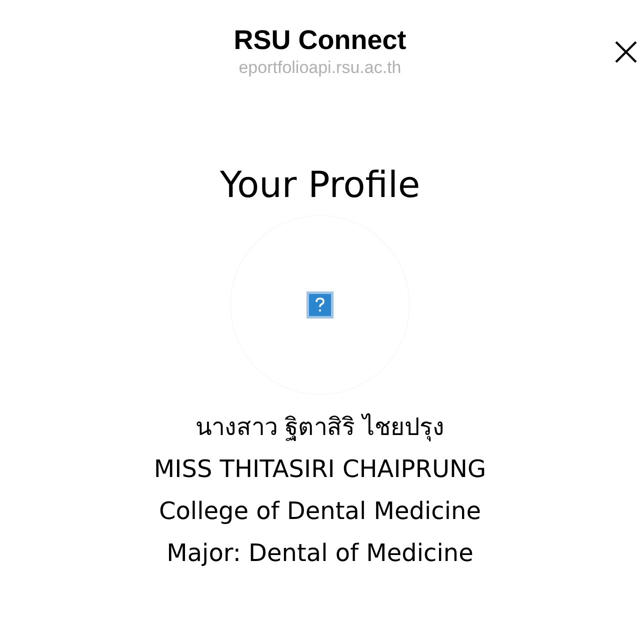  What do you see at coordinates (320, 40) in the screenshot?
I see `window-title: RSU Connect` at bounding box center [320, 40].